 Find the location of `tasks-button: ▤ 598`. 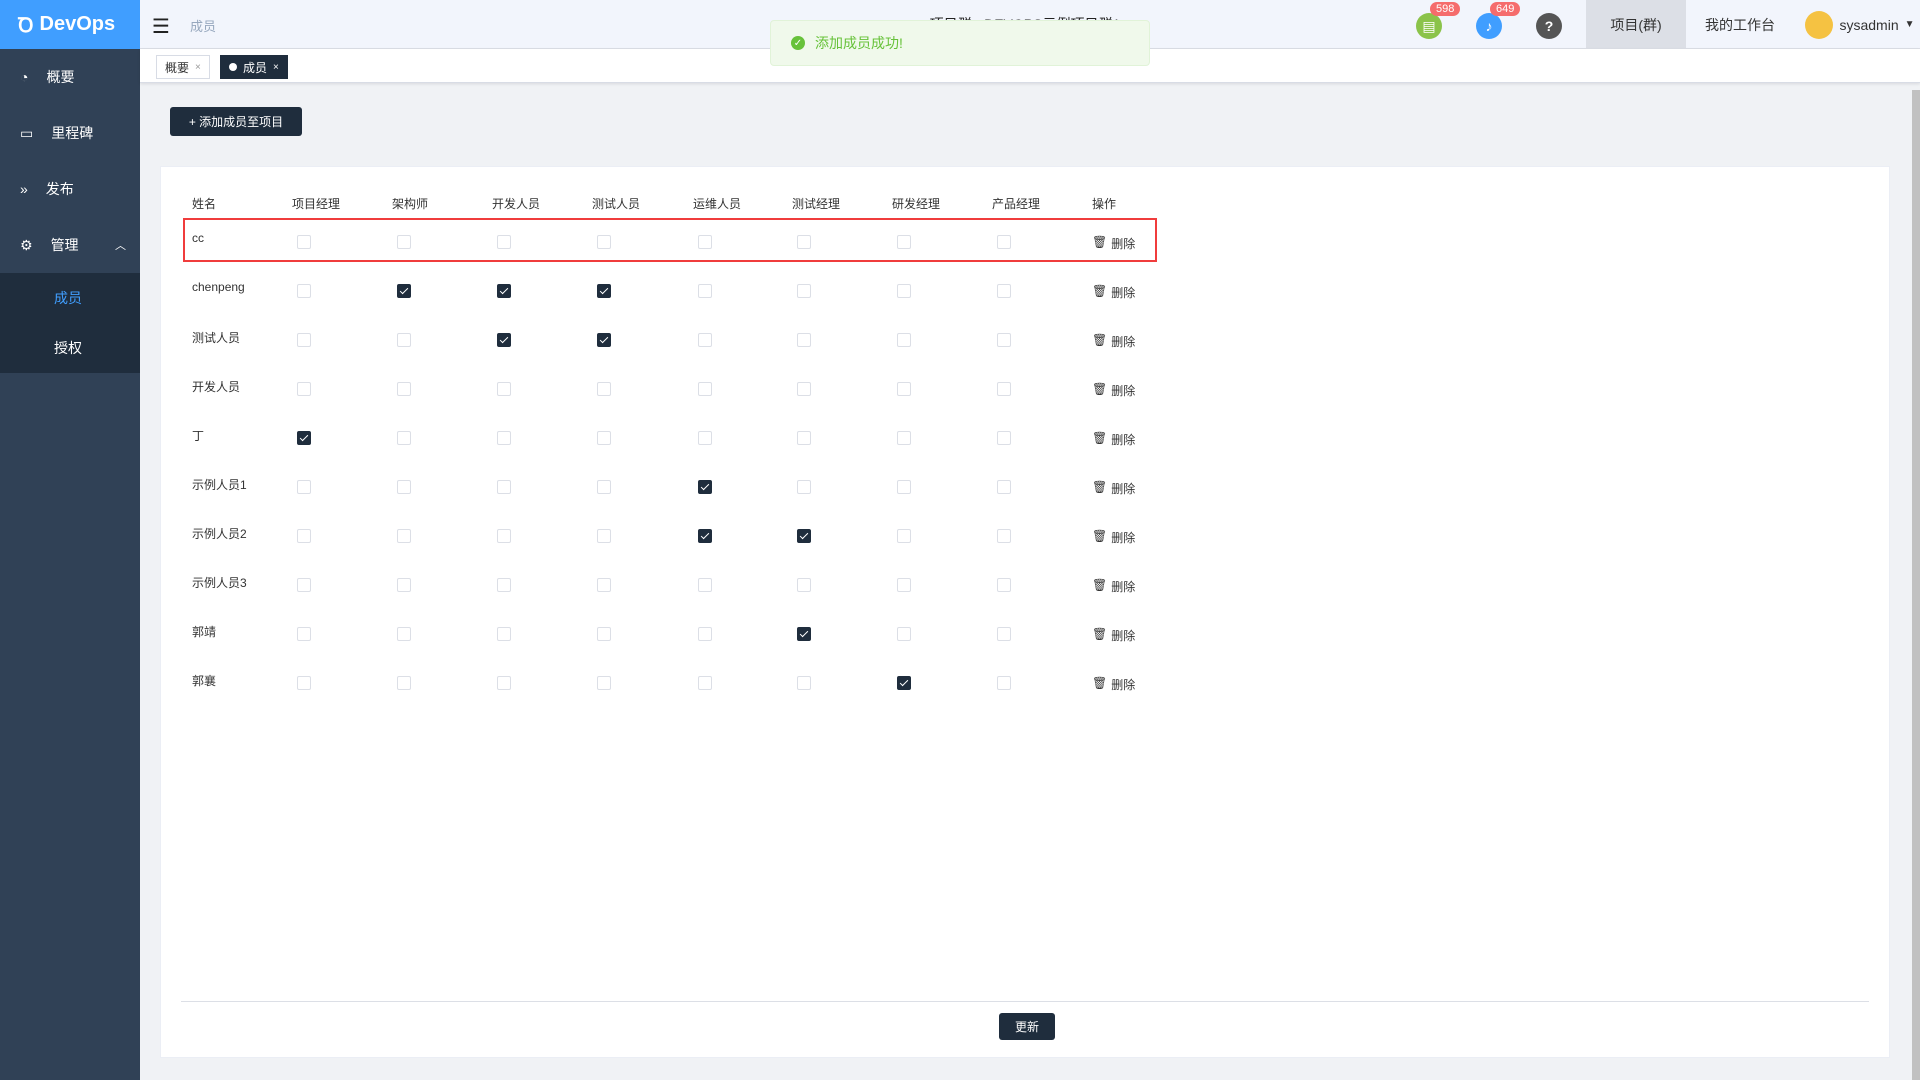

tasks-button: ▤ 598 is located at coordinates (1438, 20).